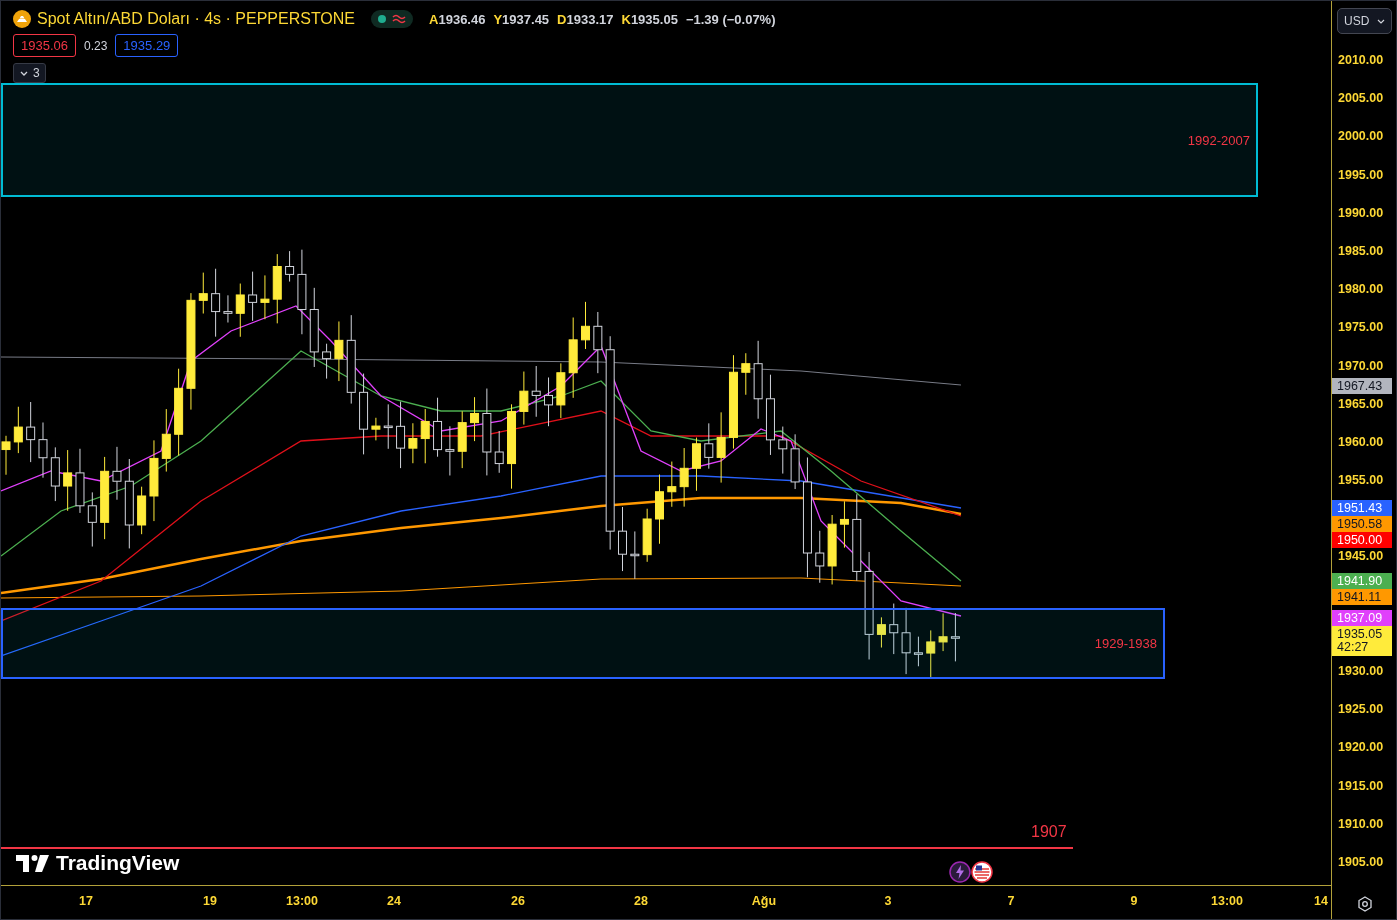 The height and width of the screenshot is (920, 1397). What do you see at coordinates (1361, 60) in the screenshot?
I see `price-tick: 2010.00` at bounding box center [1361, 60].